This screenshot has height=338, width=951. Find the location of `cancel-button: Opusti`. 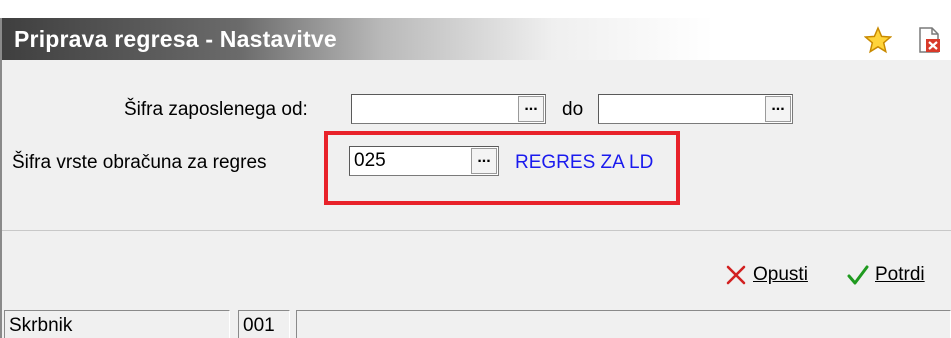

cancel-button: Opusti is located at coordinates (766, 275).